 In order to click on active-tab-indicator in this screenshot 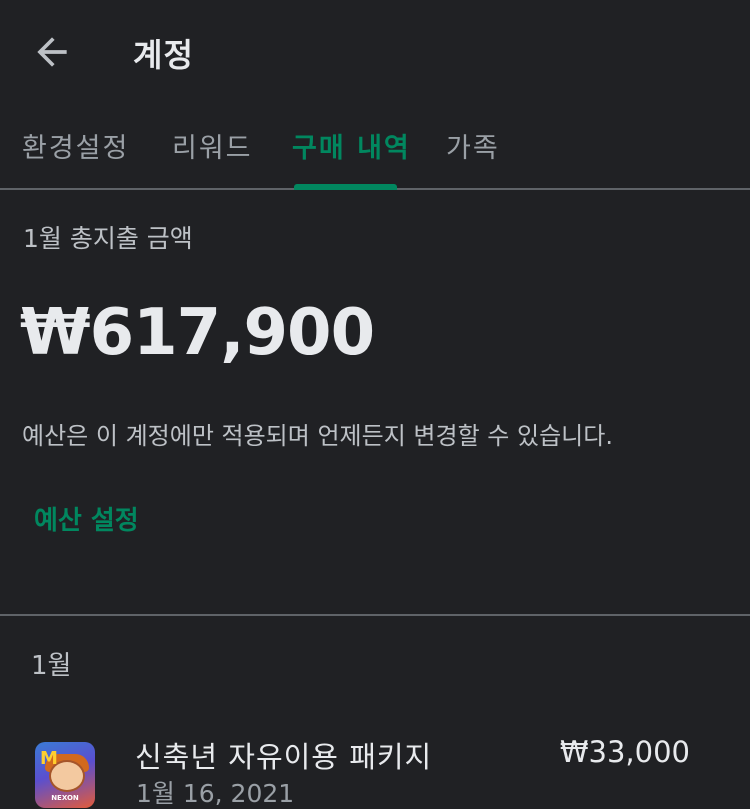, I will do `click(345, 187)`.